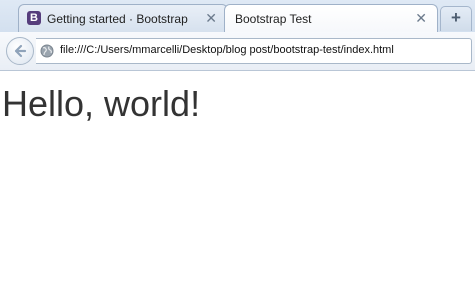  Describe the element at coordinates (117, 19) in the screenshot. I see `tab-title: Getting started · Bootstrap` at that location.